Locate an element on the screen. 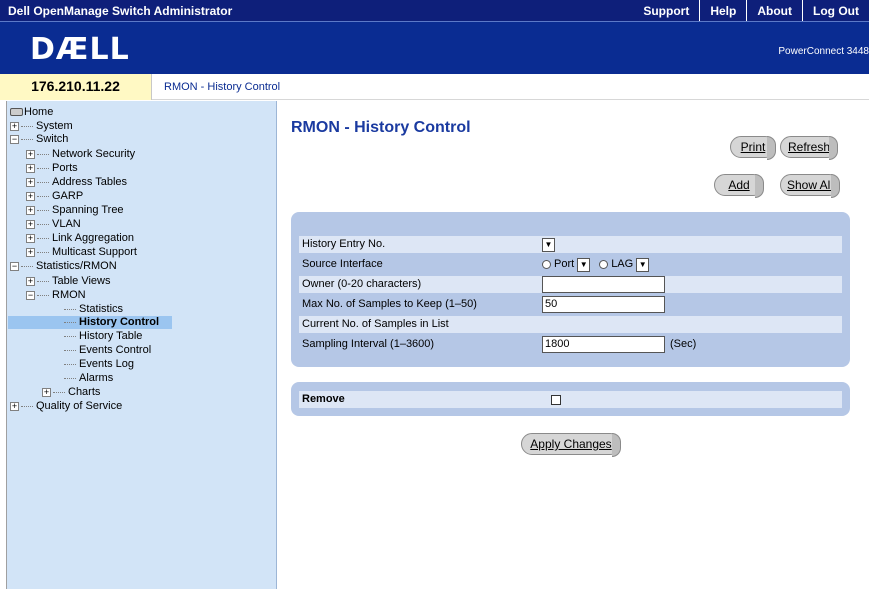  tree-item-table-views: + Table Views is located at coordinates (68, 281).